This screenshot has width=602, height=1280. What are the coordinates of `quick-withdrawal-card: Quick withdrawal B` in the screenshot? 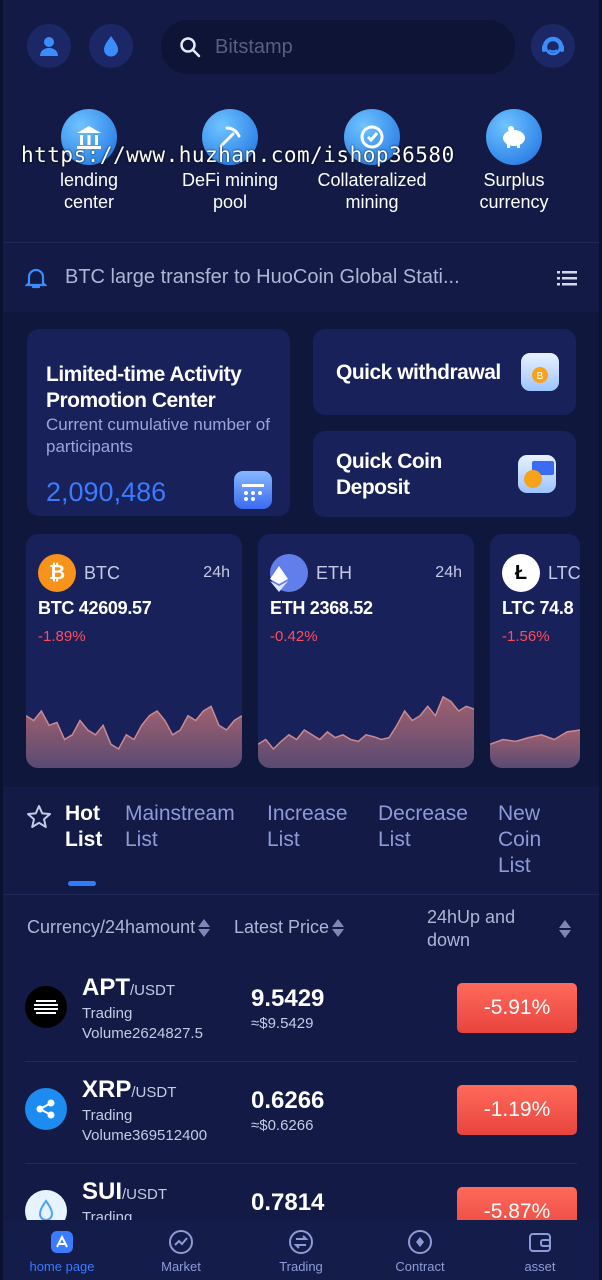 It's located at (444, 372).